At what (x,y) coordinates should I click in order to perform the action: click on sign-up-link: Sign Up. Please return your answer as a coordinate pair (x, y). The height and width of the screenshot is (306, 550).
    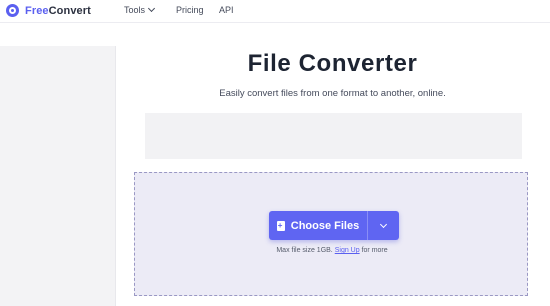
    Looking at the image, I should click on (347, 250).